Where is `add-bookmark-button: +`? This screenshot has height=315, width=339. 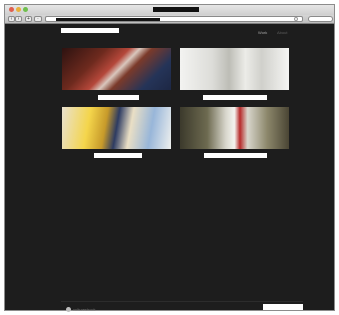 add-bookmark-button: + is located at coordinates (28, 19).